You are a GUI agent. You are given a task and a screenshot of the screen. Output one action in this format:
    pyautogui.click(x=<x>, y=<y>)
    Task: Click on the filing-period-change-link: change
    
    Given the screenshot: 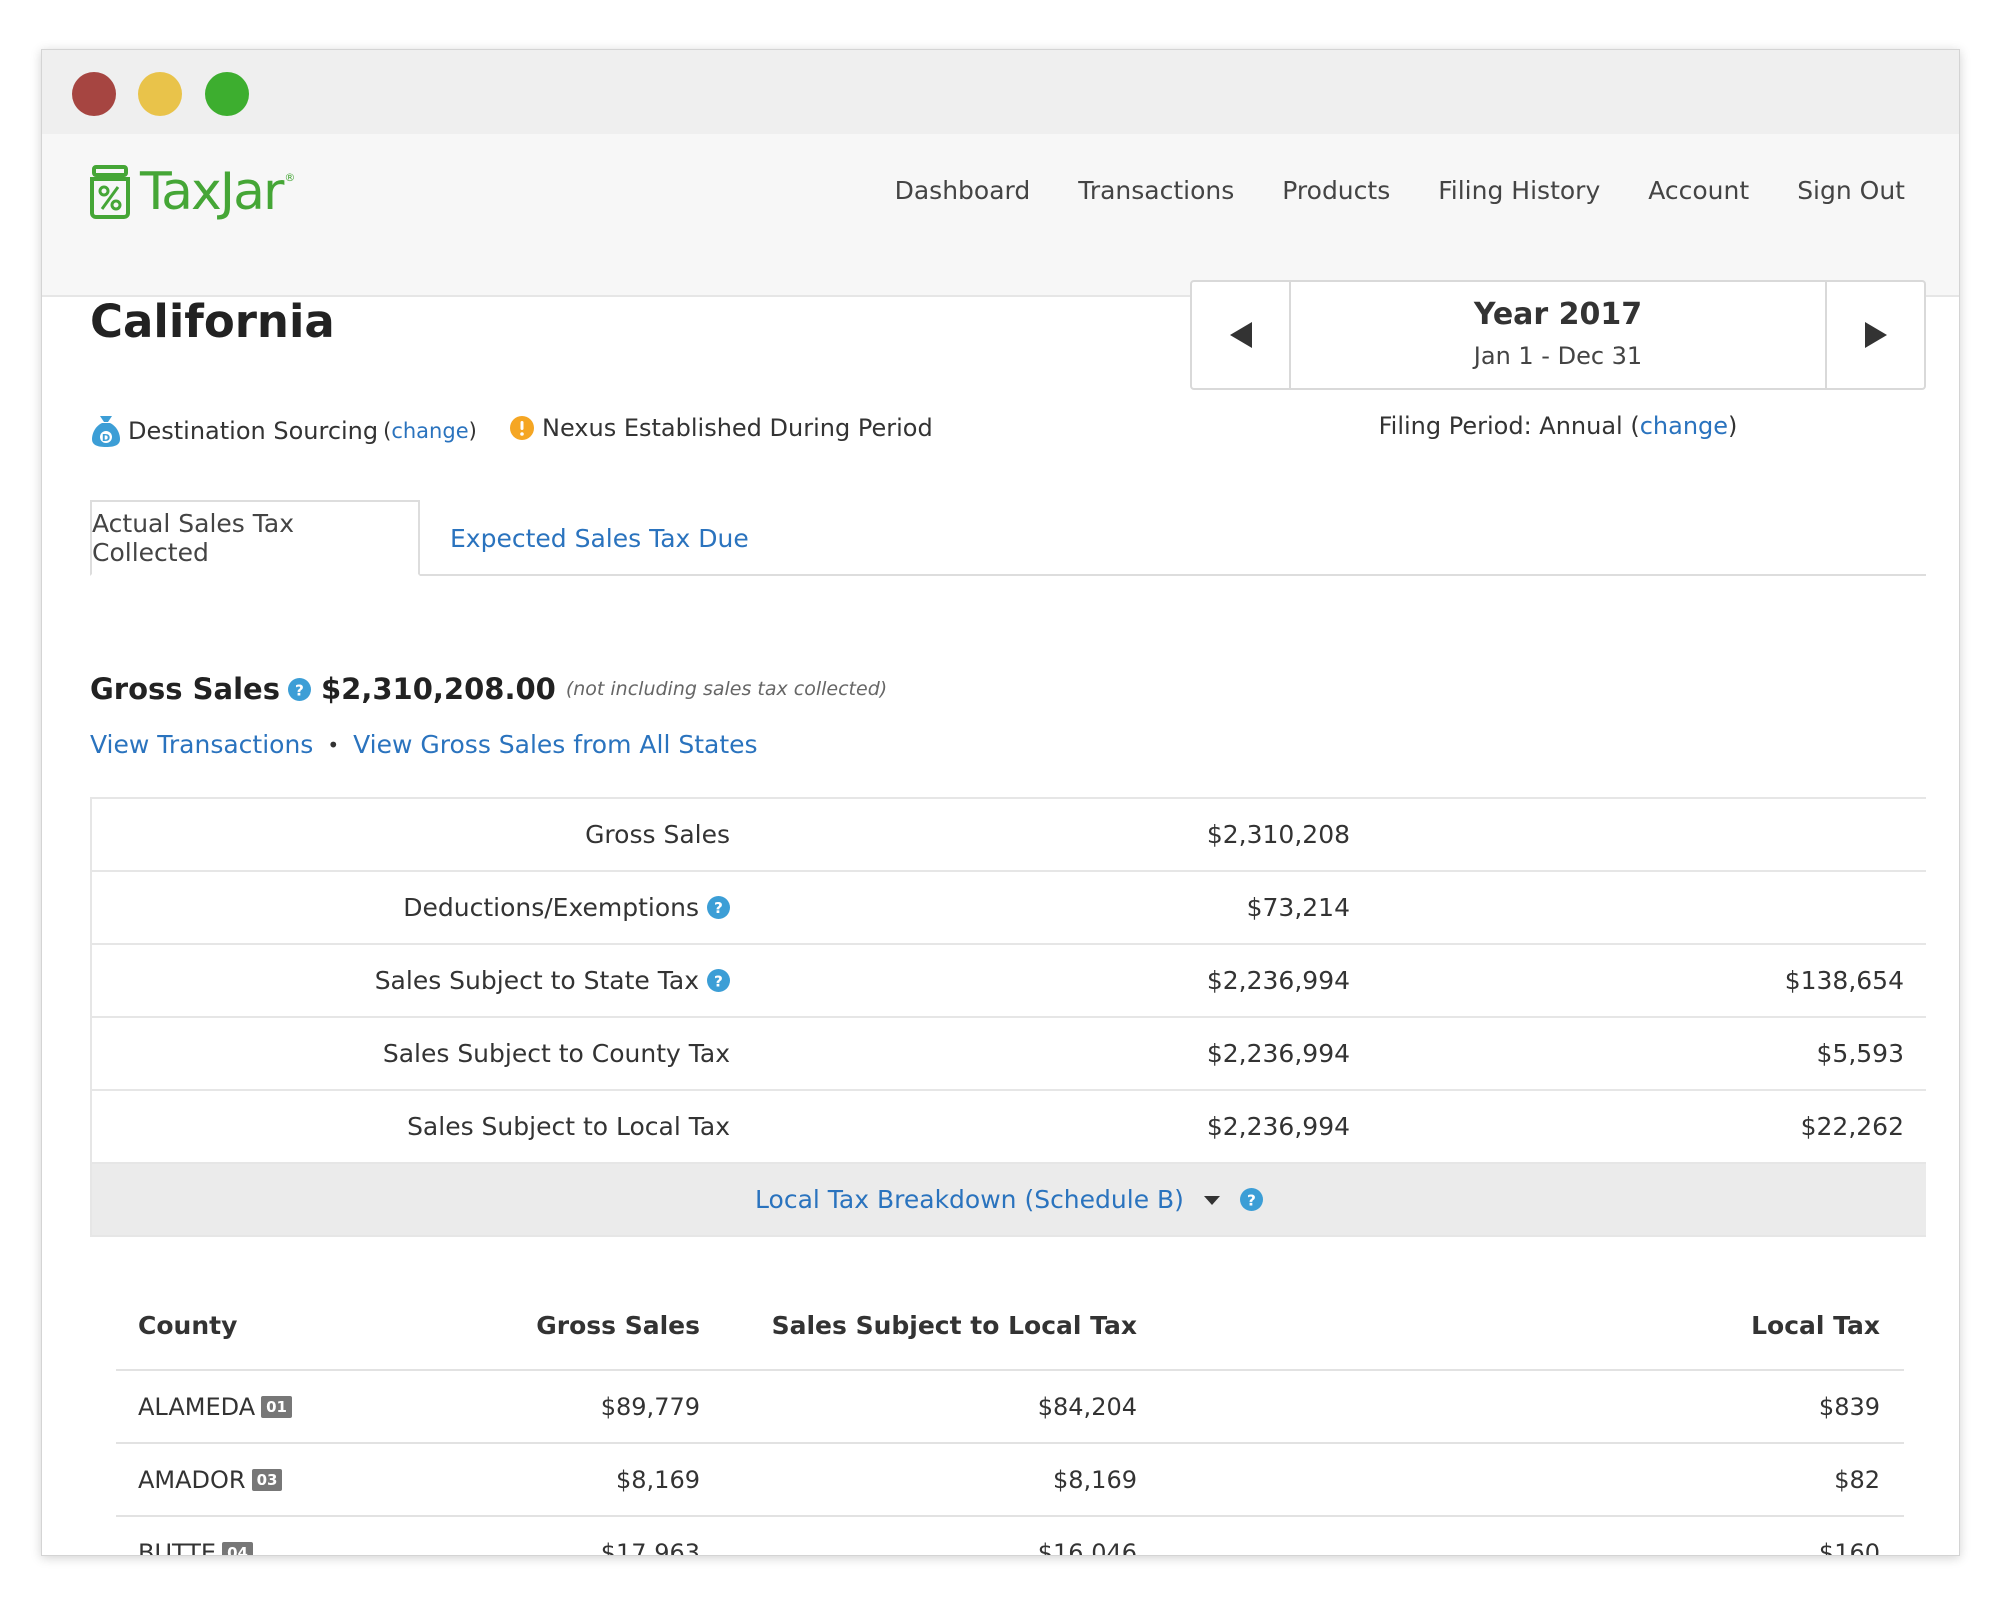 What is the action you would take?
    pyautogui.click(x=1684, y=426)
    